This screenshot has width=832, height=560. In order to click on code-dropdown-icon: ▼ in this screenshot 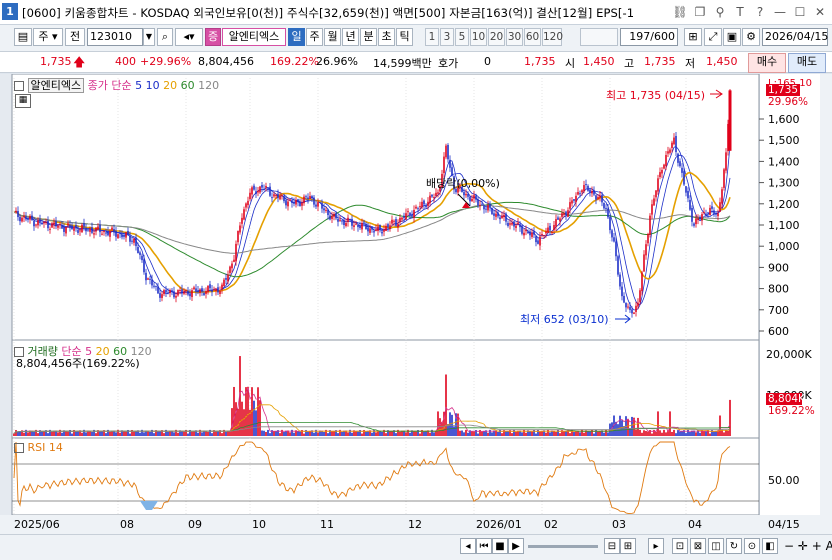, I will do `click(149, 37)`.